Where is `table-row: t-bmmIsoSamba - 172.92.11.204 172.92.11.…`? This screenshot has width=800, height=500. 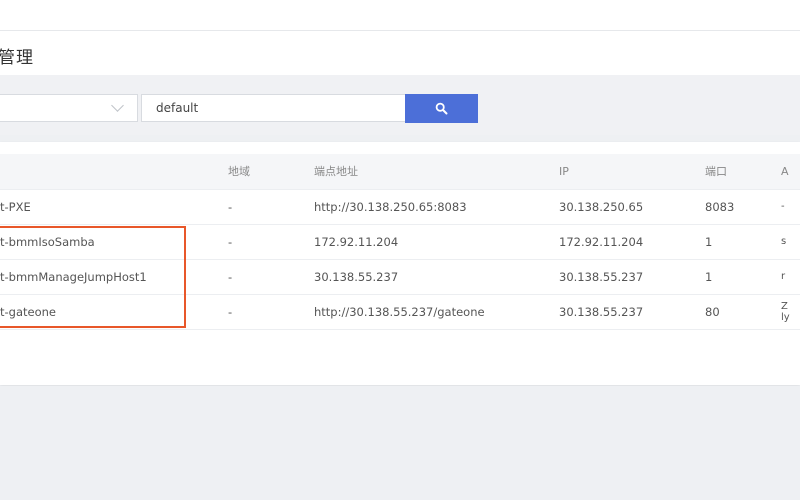
table-row: t-bmmIsoSamba - 172.92.11.204 172.92.11.… is located at coordinates (400, 241).